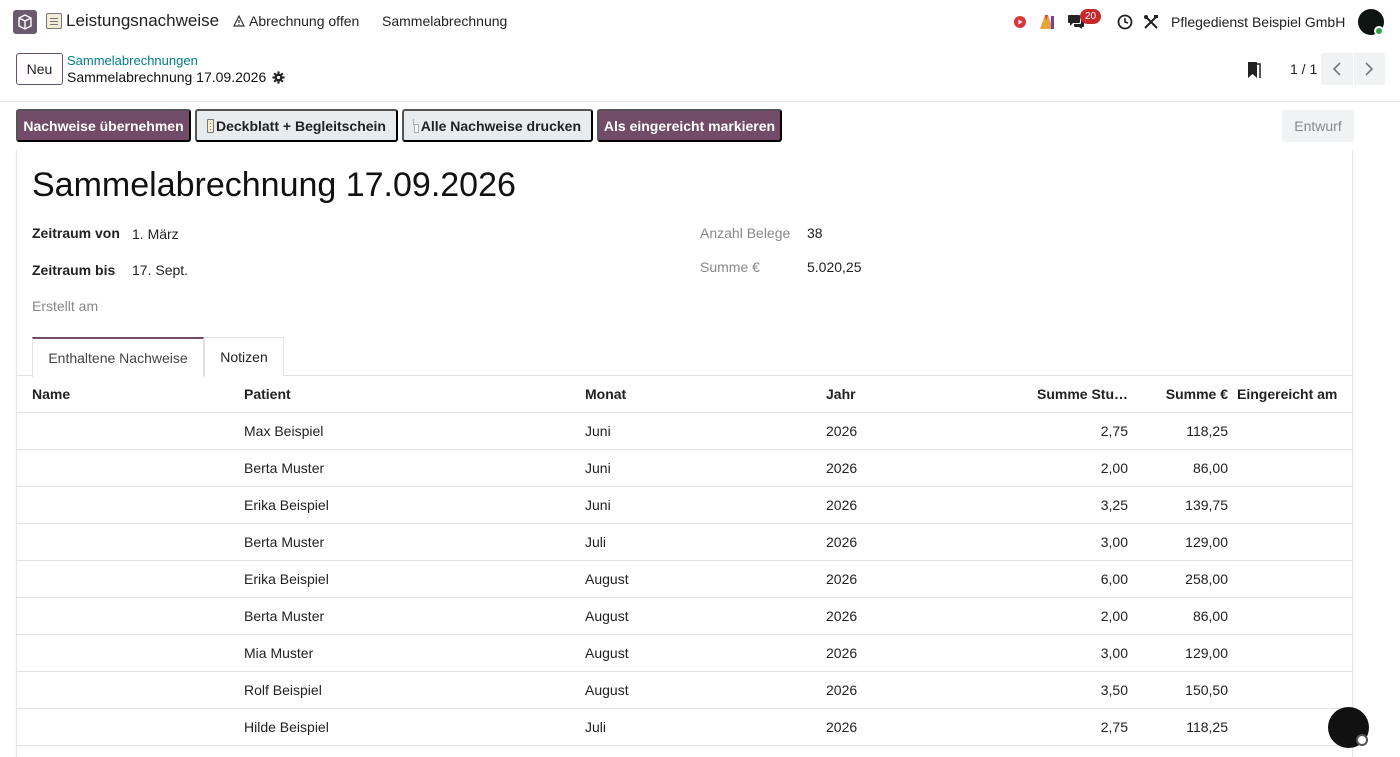 This screenshot has height=757, width=1400. What do you see at coordinates (1020, 22) in the screenshot?
I see `record-icon` at bounding box center [1020, 22].